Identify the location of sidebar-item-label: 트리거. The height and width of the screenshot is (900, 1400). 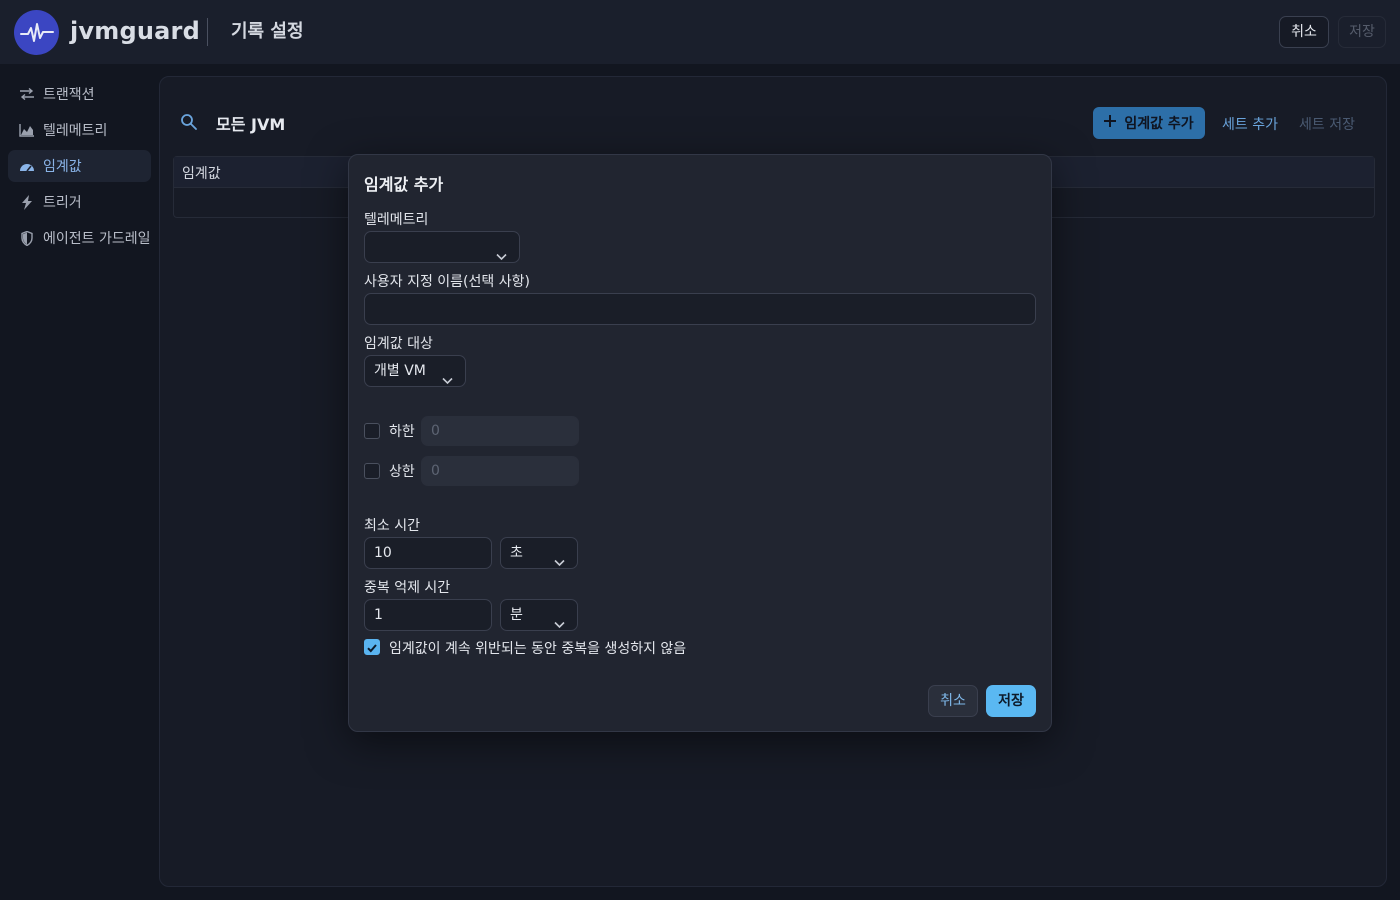
(62, 203).